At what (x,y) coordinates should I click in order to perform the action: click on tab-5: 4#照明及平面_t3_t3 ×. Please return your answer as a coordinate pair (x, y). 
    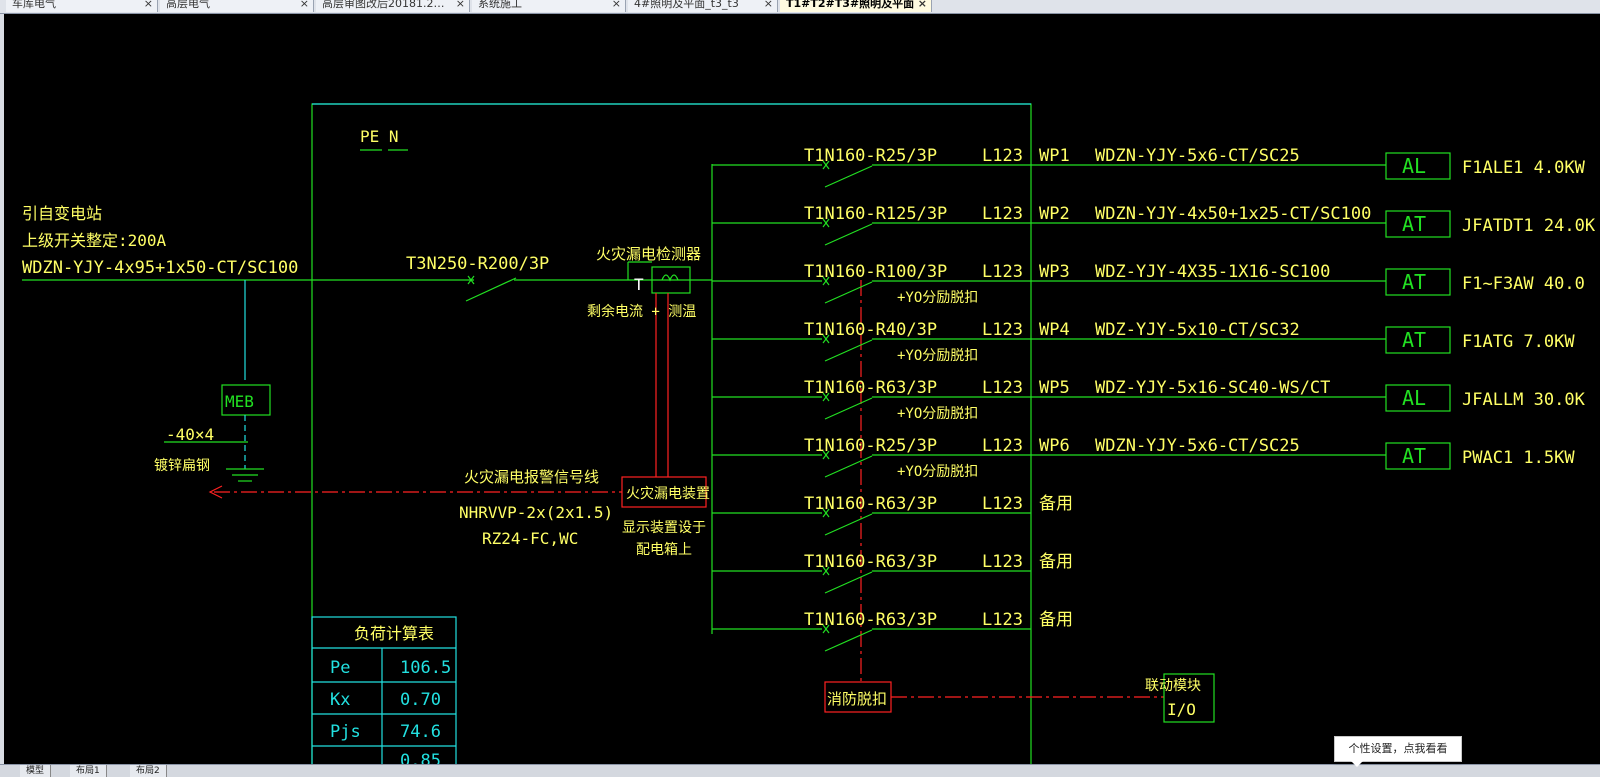
    Looking at the image, I should click on (703, 6).